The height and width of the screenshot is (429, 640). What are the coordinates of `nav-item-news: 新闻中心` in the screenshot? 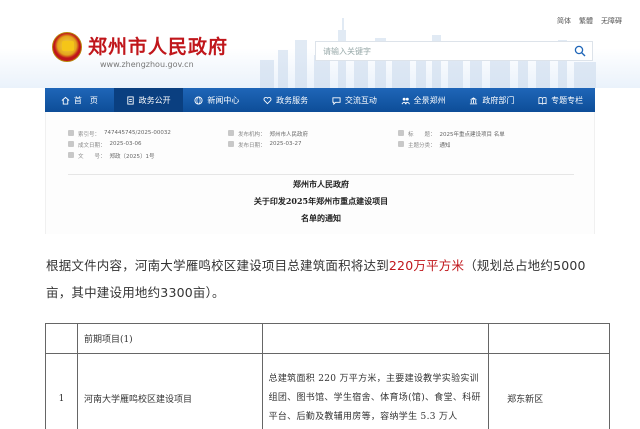 It's located at (217, 100).